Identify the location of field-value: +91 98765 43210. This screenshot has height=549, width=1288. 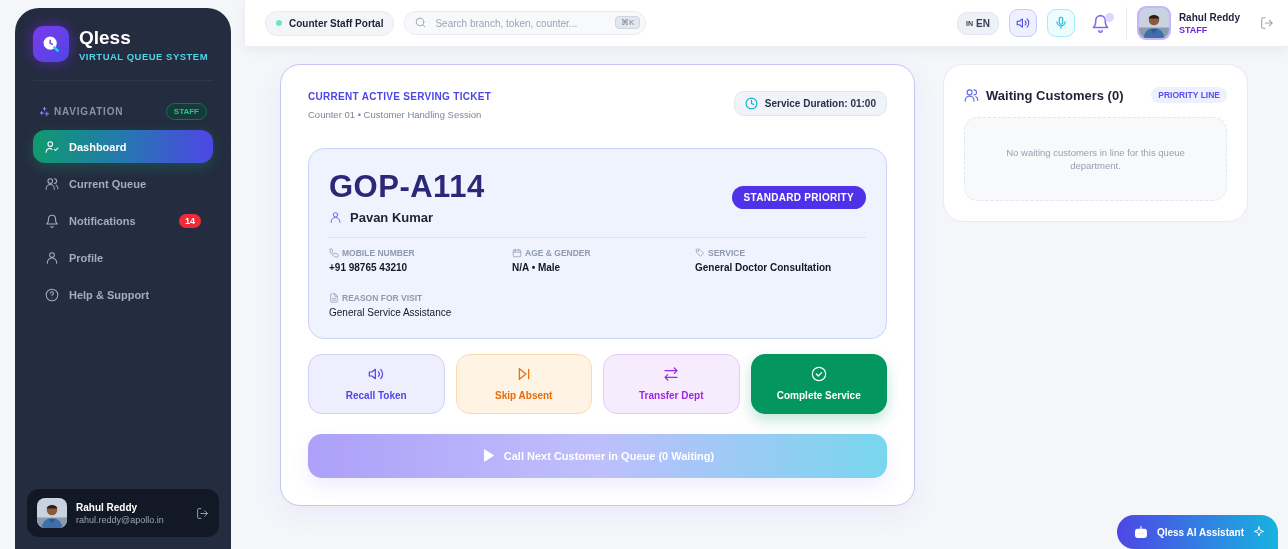
(369, 267).